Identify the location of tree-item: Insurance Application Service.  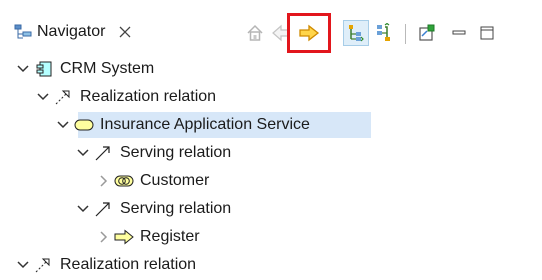
(213, 125).